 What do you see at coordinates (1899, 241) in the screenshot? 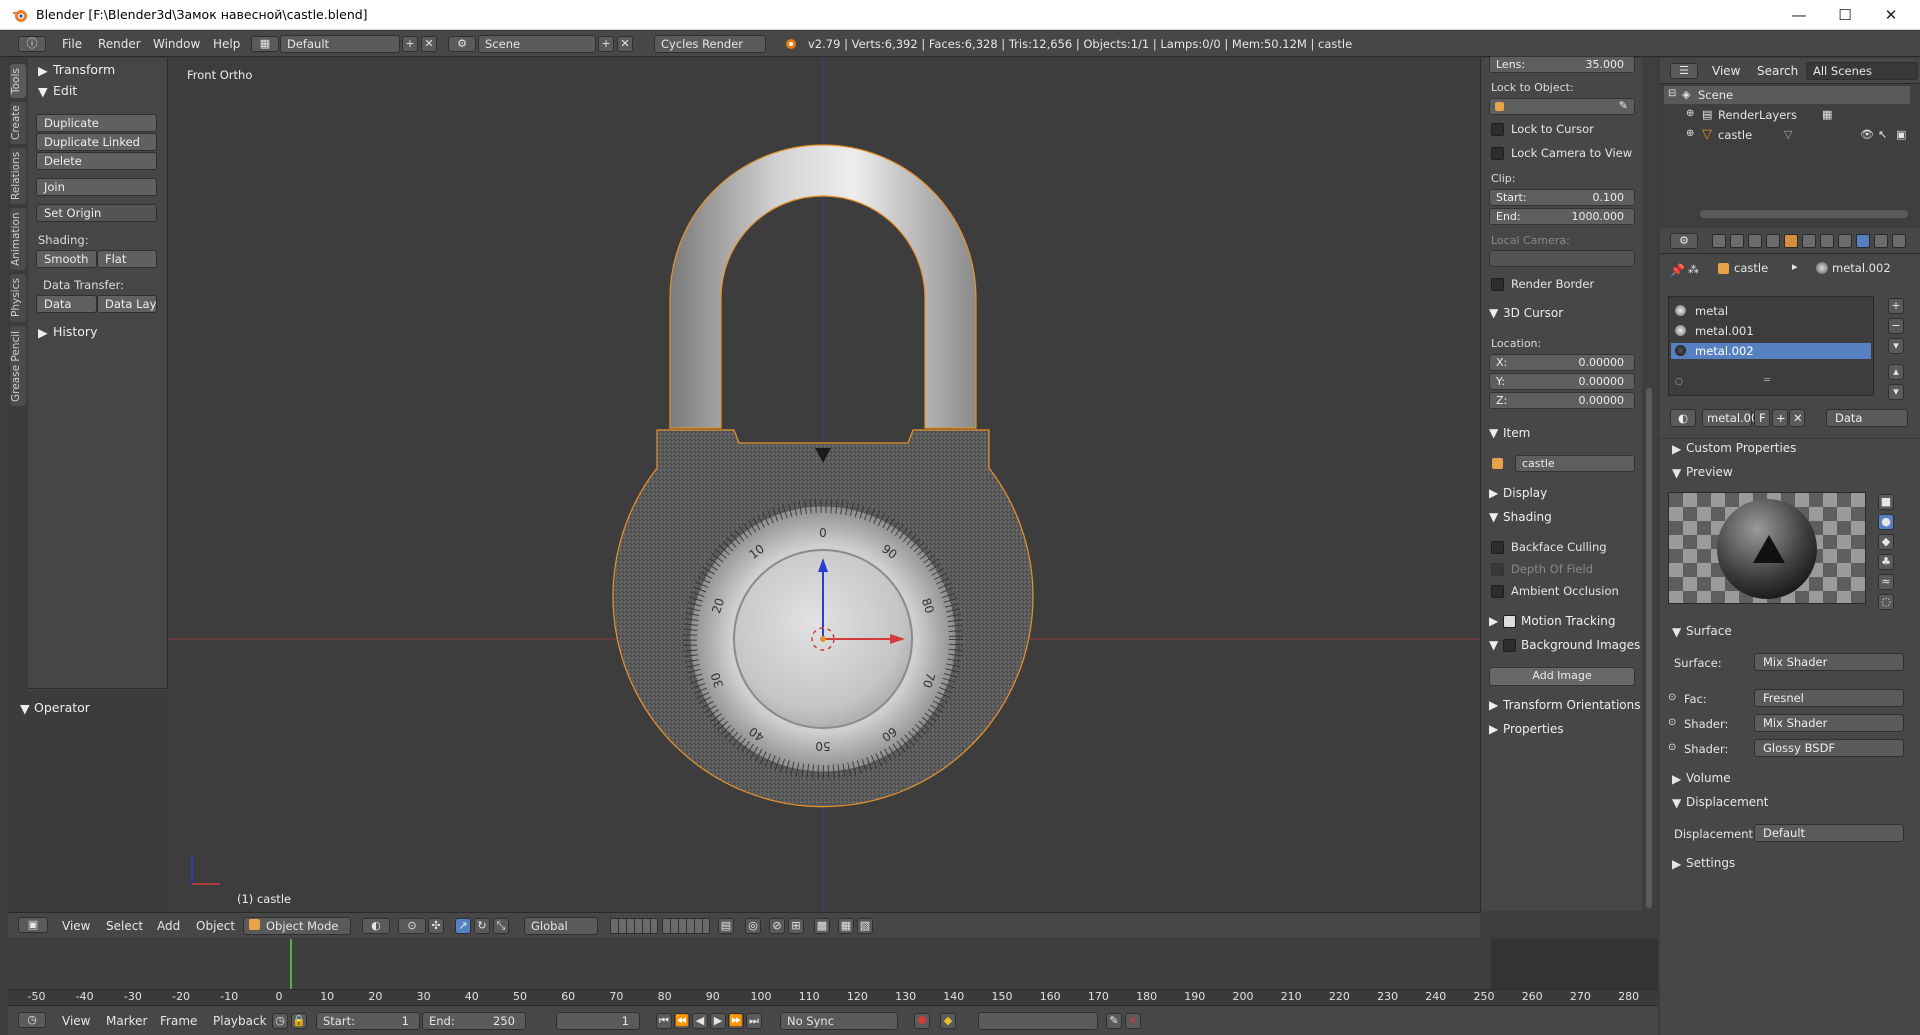
I see `particles-tab-icon` at bounding box center [1899, 241].